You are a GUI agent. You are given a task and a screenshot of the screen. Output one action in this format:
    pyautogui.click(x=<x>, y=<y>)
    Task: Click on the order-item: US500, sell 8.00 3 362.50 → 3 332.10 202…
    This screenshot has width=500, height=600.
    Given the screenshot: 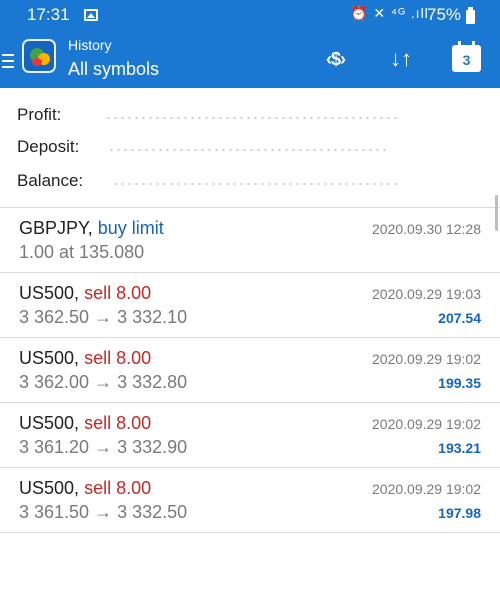 What is the action you would take?
    pyautogui.click(x=250, y=305)
    